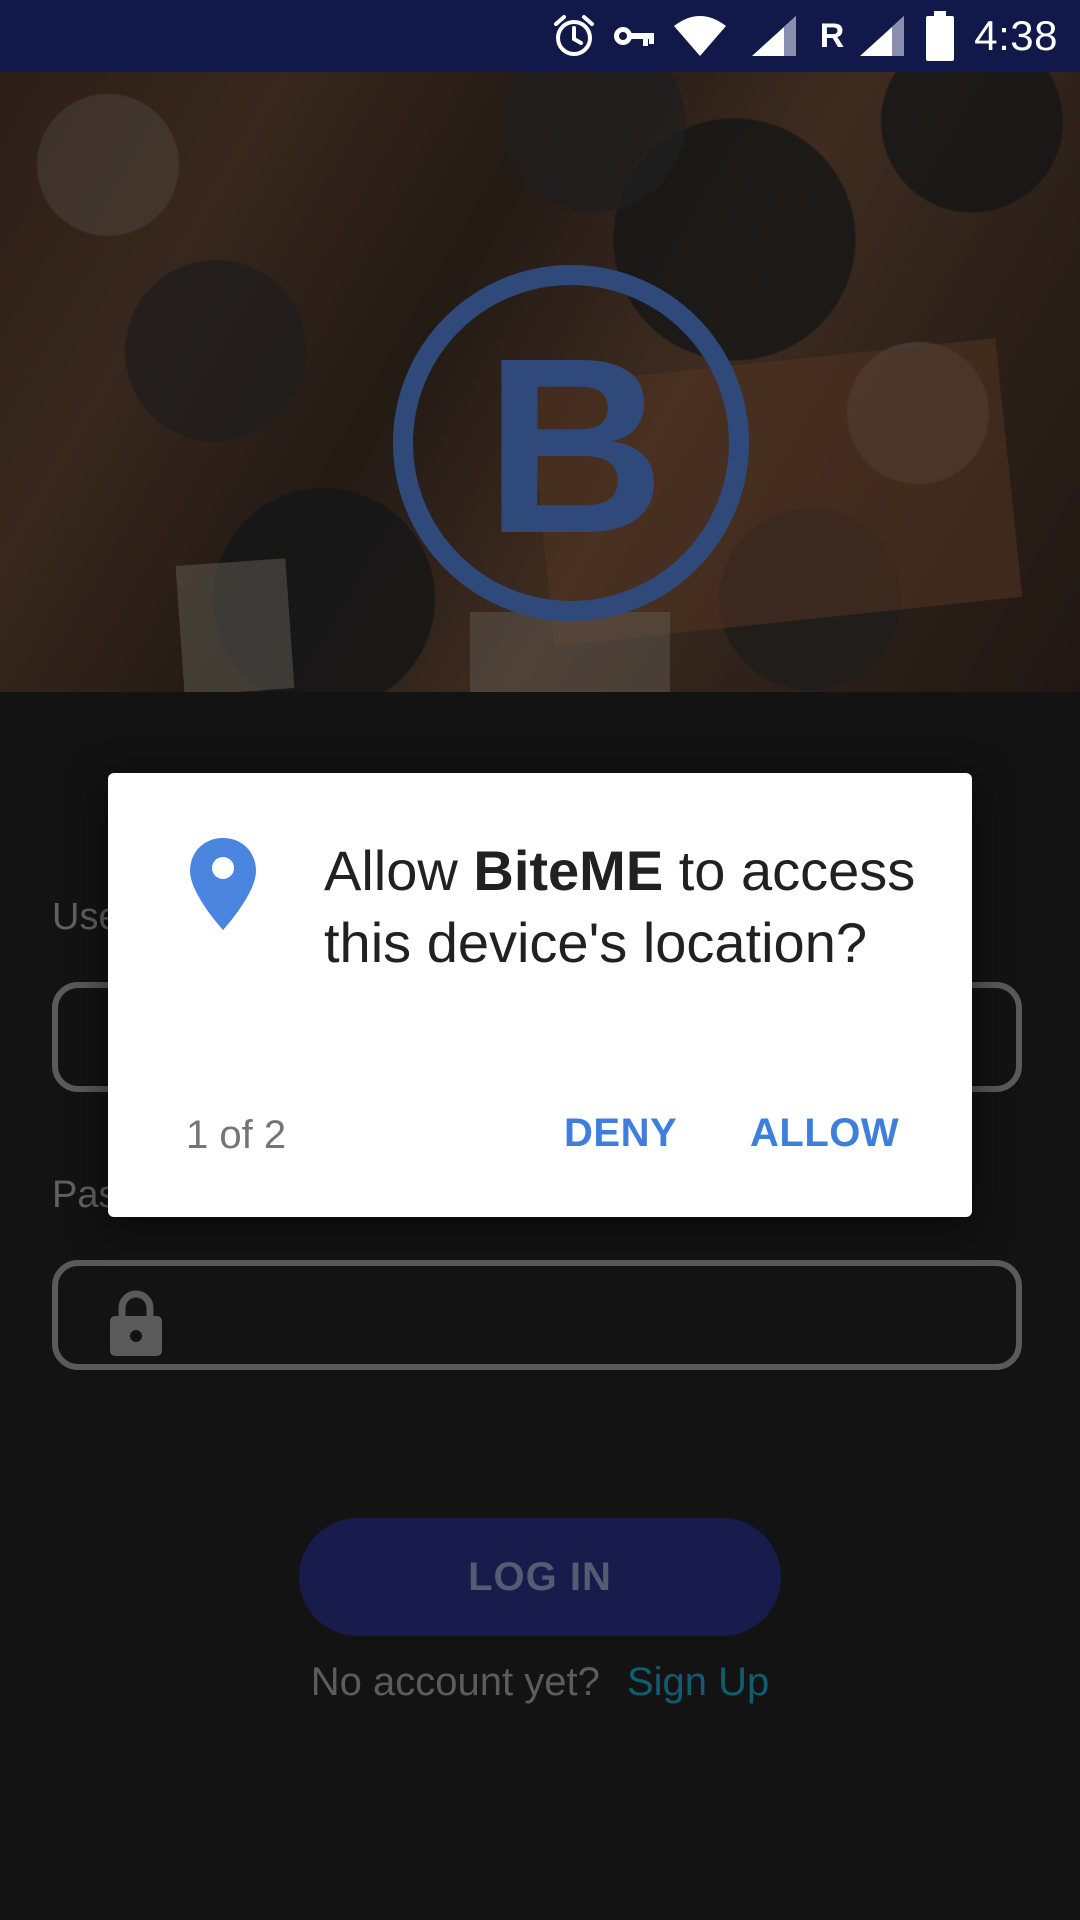 This screenshot has height=1920, width=1080. I want to click on allow-button: ALLOW, so click(824, 1133).